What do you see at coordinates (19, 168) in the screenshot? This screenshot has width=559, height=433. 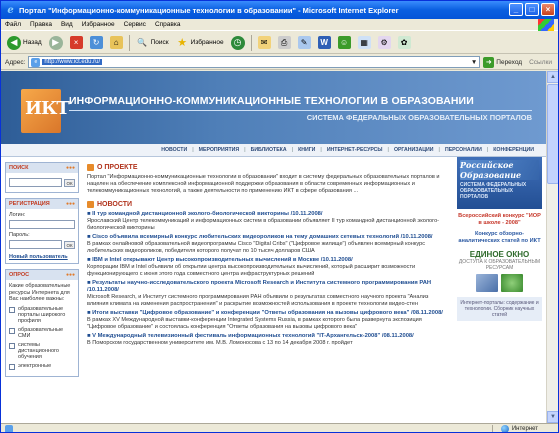 I see `search-box-title: ПОИСК` at bounding box center [19, 168].